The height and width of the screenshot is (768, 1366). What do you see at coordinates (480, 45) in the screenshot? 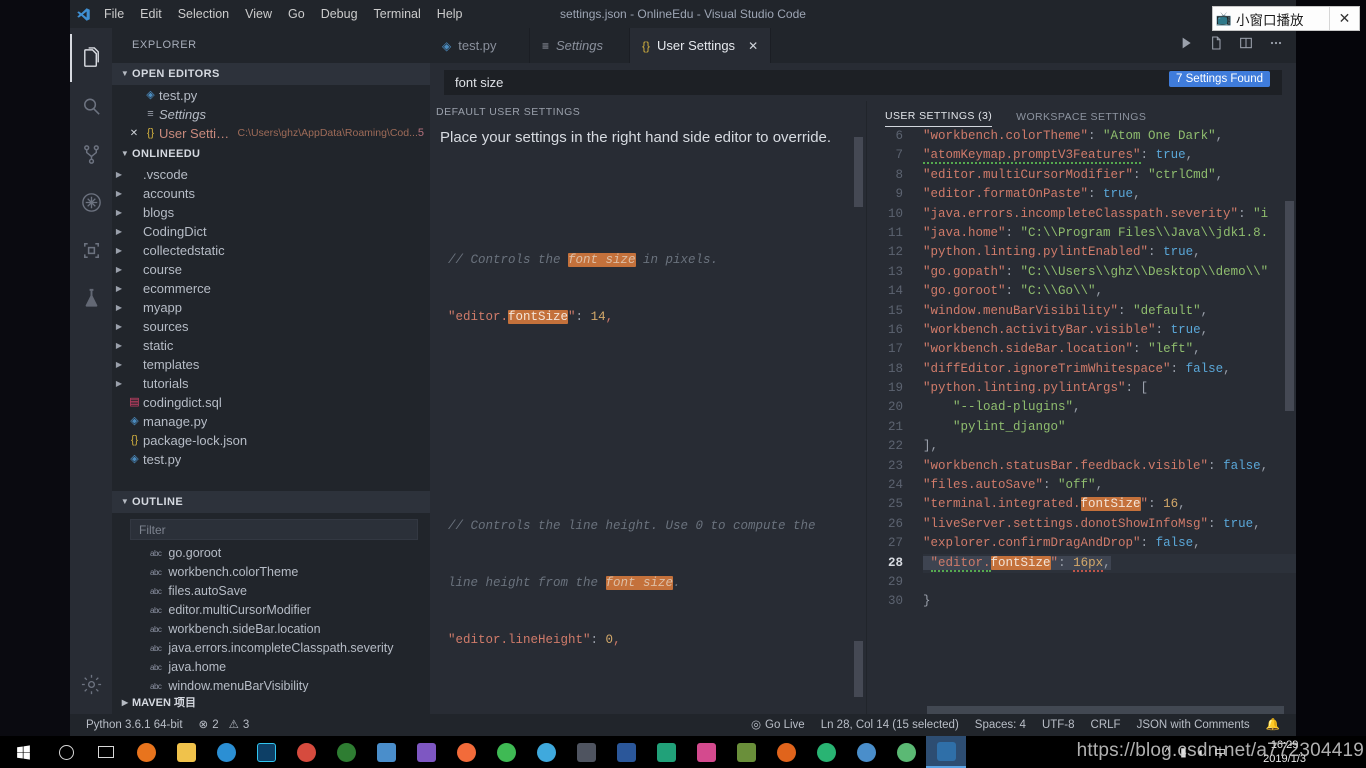
I see `tab-test-py: ◈ test.py` at bounding box center [480, 45].